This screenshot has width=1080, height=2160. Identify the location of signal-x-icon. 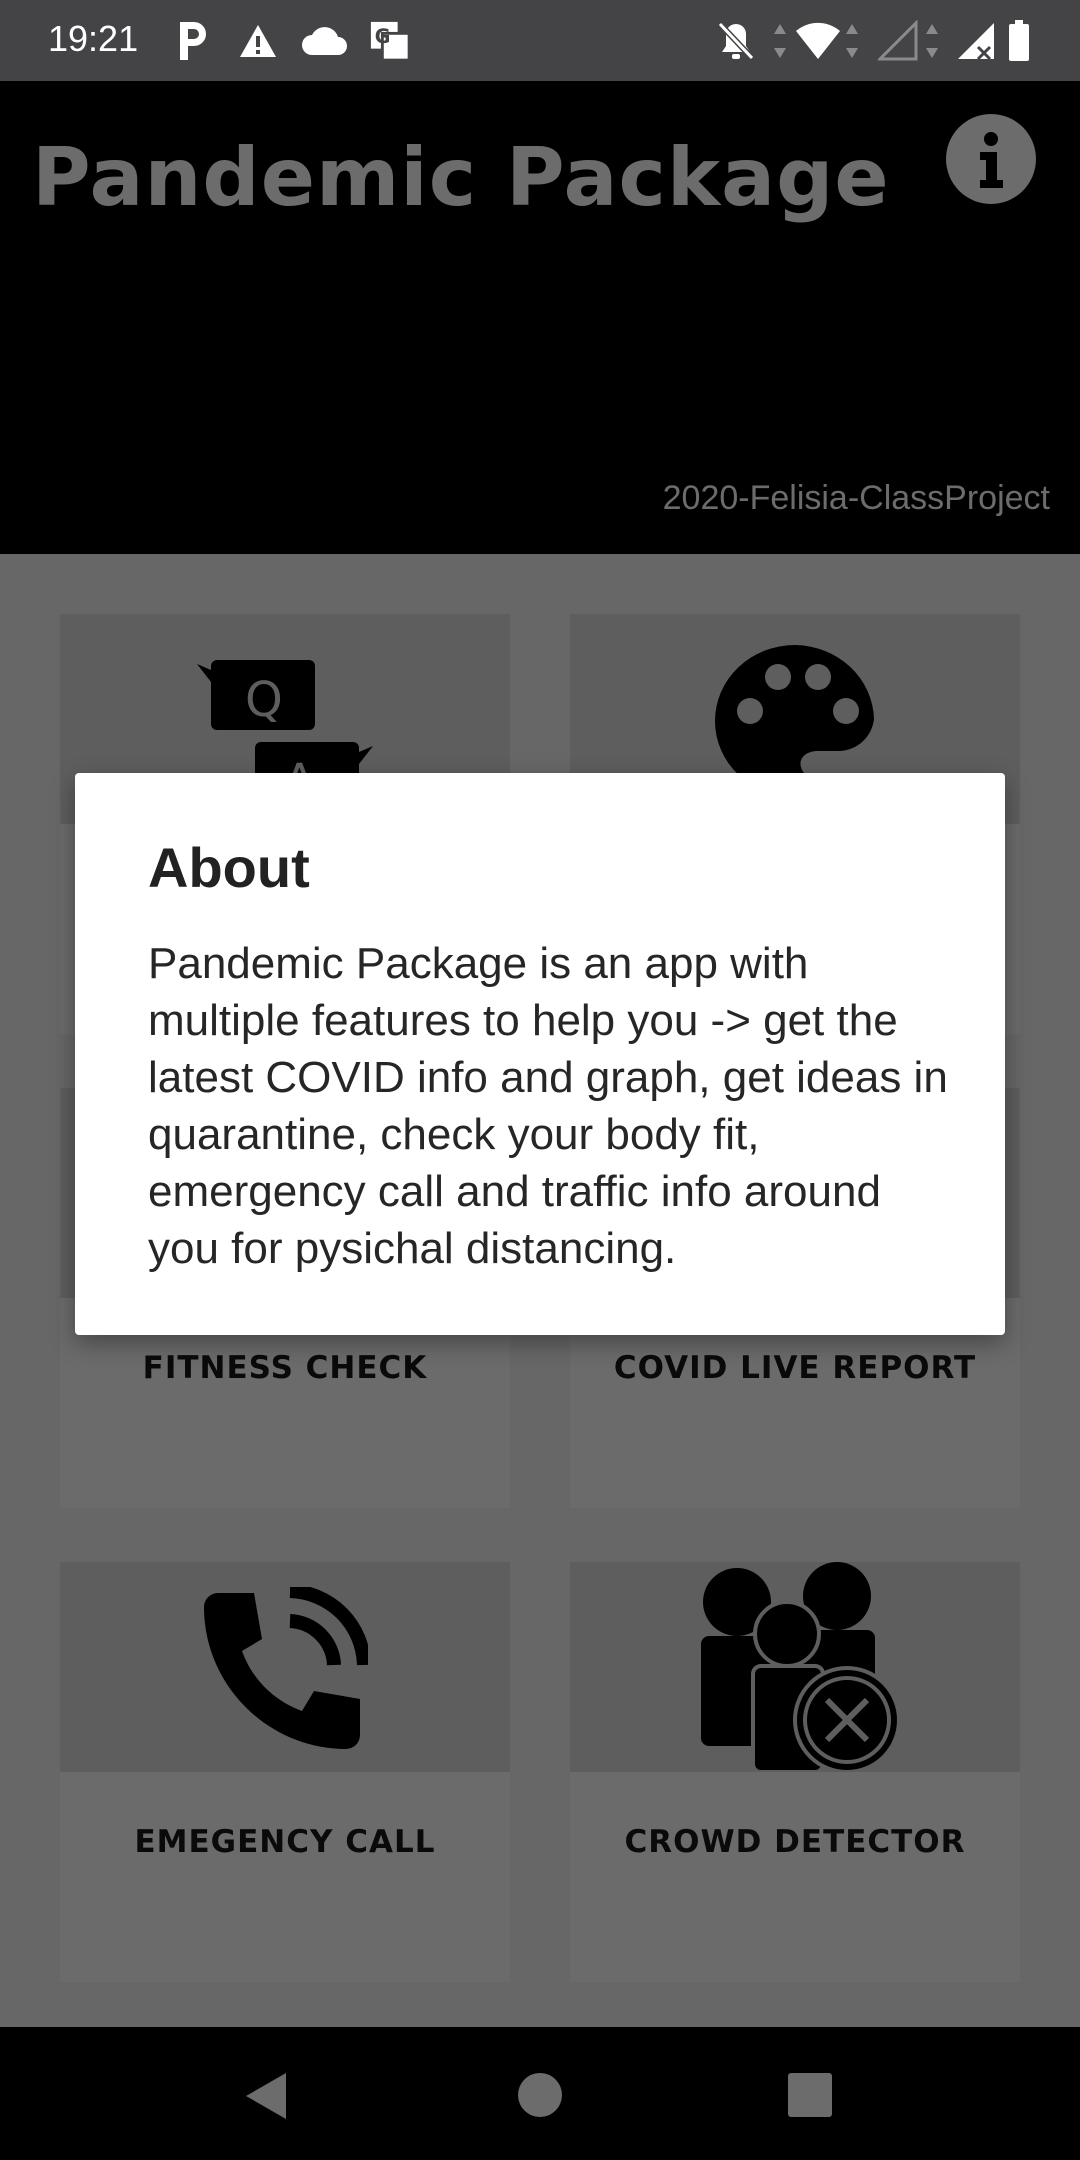
(976, 42).